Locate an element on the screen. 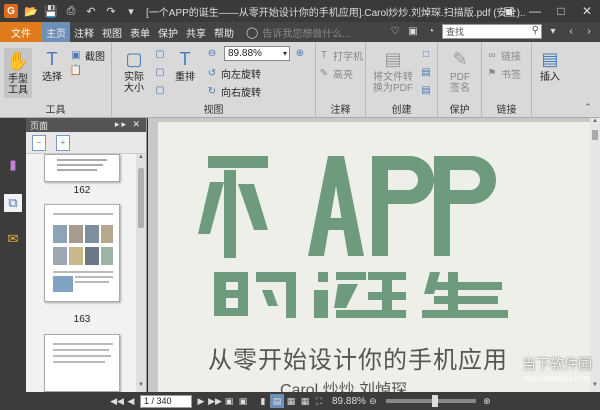  previous-page-icon: ◀ is located at coordinates (131, 401).